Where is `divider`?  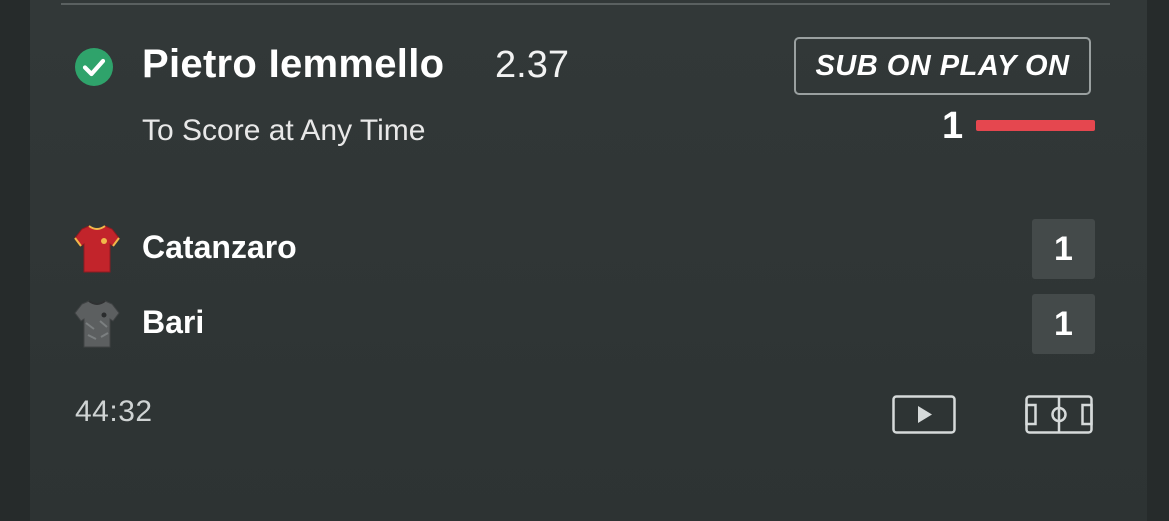 divider is located at coordinates (585, 4).